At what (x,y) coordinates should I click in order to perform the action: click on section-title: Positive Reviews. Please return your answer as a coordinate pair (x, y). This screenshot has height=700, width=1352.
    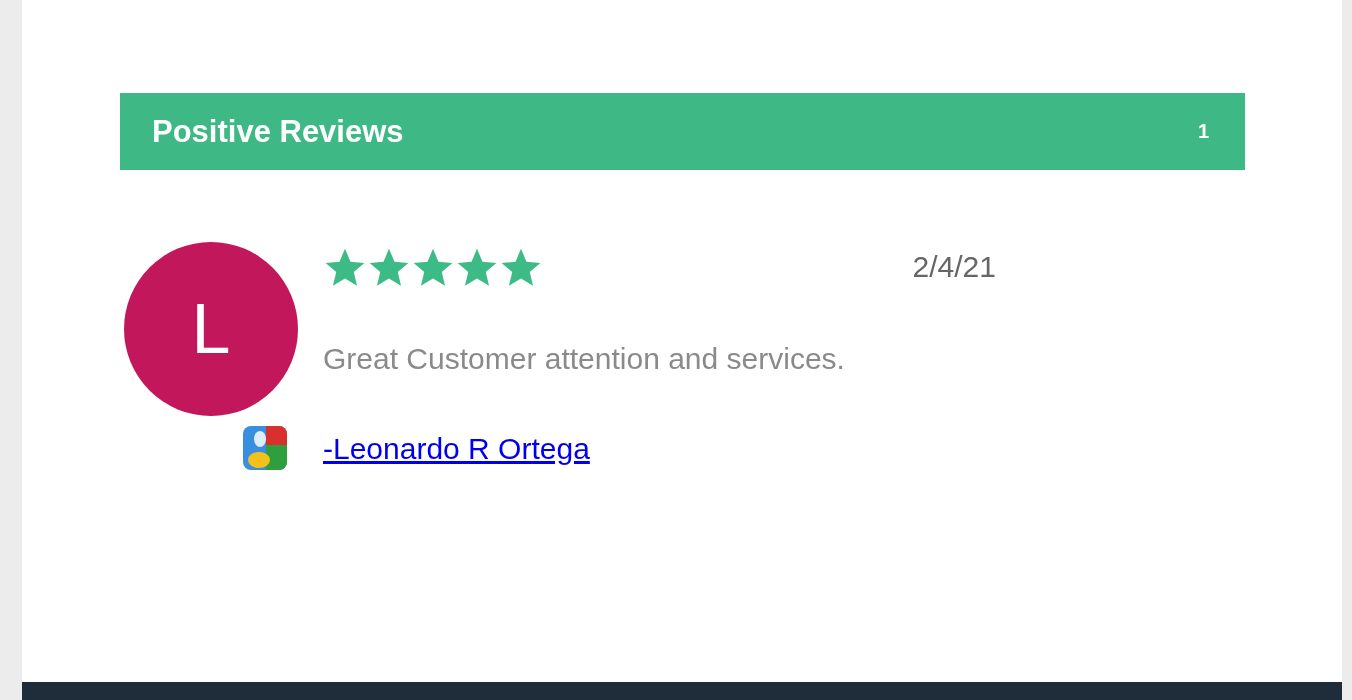
    Looking at the image, I should click on (278, 131).